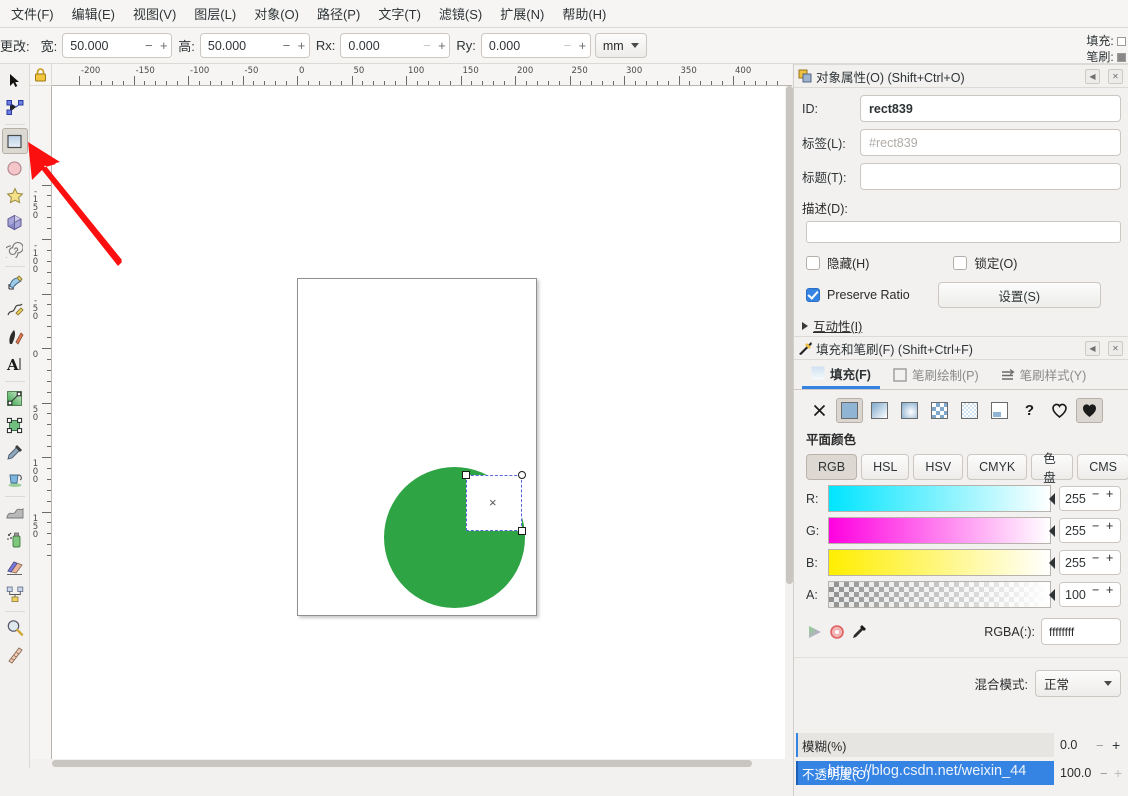 This screenshot has width=1128, height=796. Describe the element at coordinates (15, 655) in the screenshot. I see `measure-tool` at that location.